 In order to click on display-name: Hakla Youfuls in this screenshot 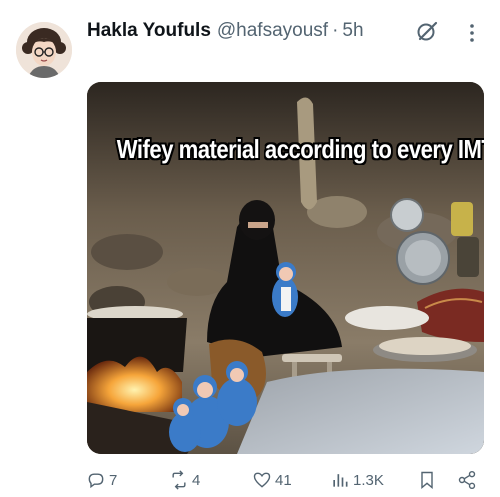, I will do `click(149, 31)`.